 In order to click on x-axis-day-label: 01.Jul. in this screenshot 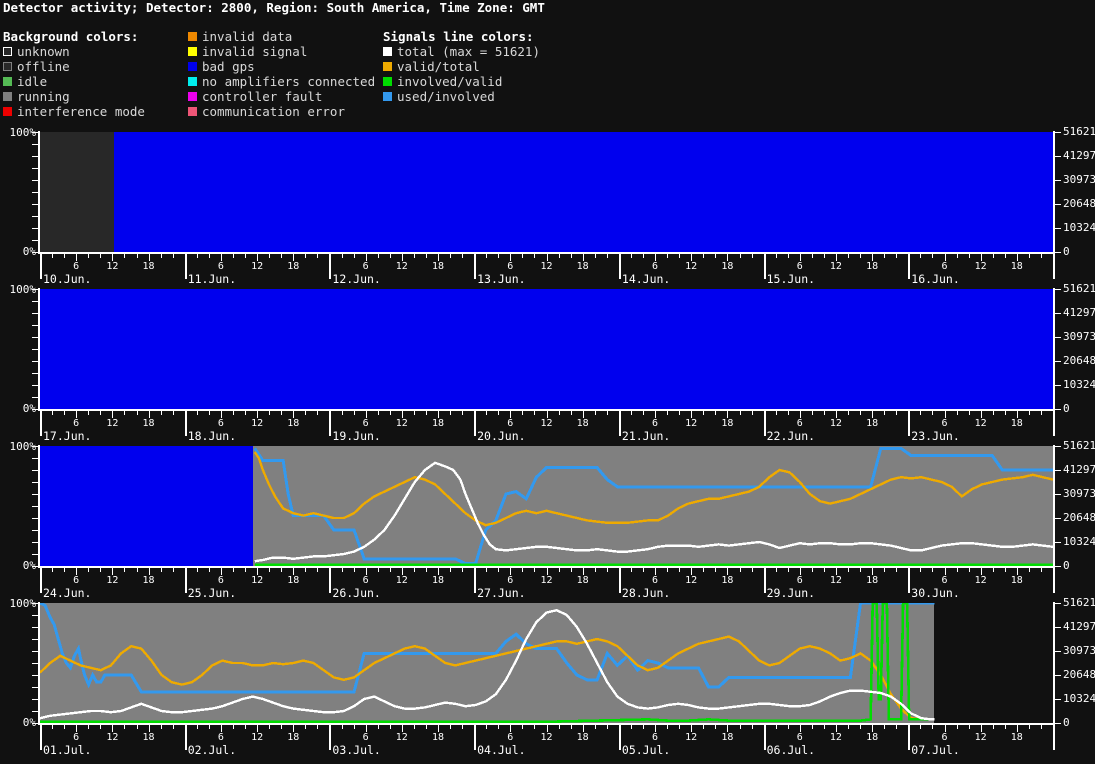, I will do `click(67, 750)`.